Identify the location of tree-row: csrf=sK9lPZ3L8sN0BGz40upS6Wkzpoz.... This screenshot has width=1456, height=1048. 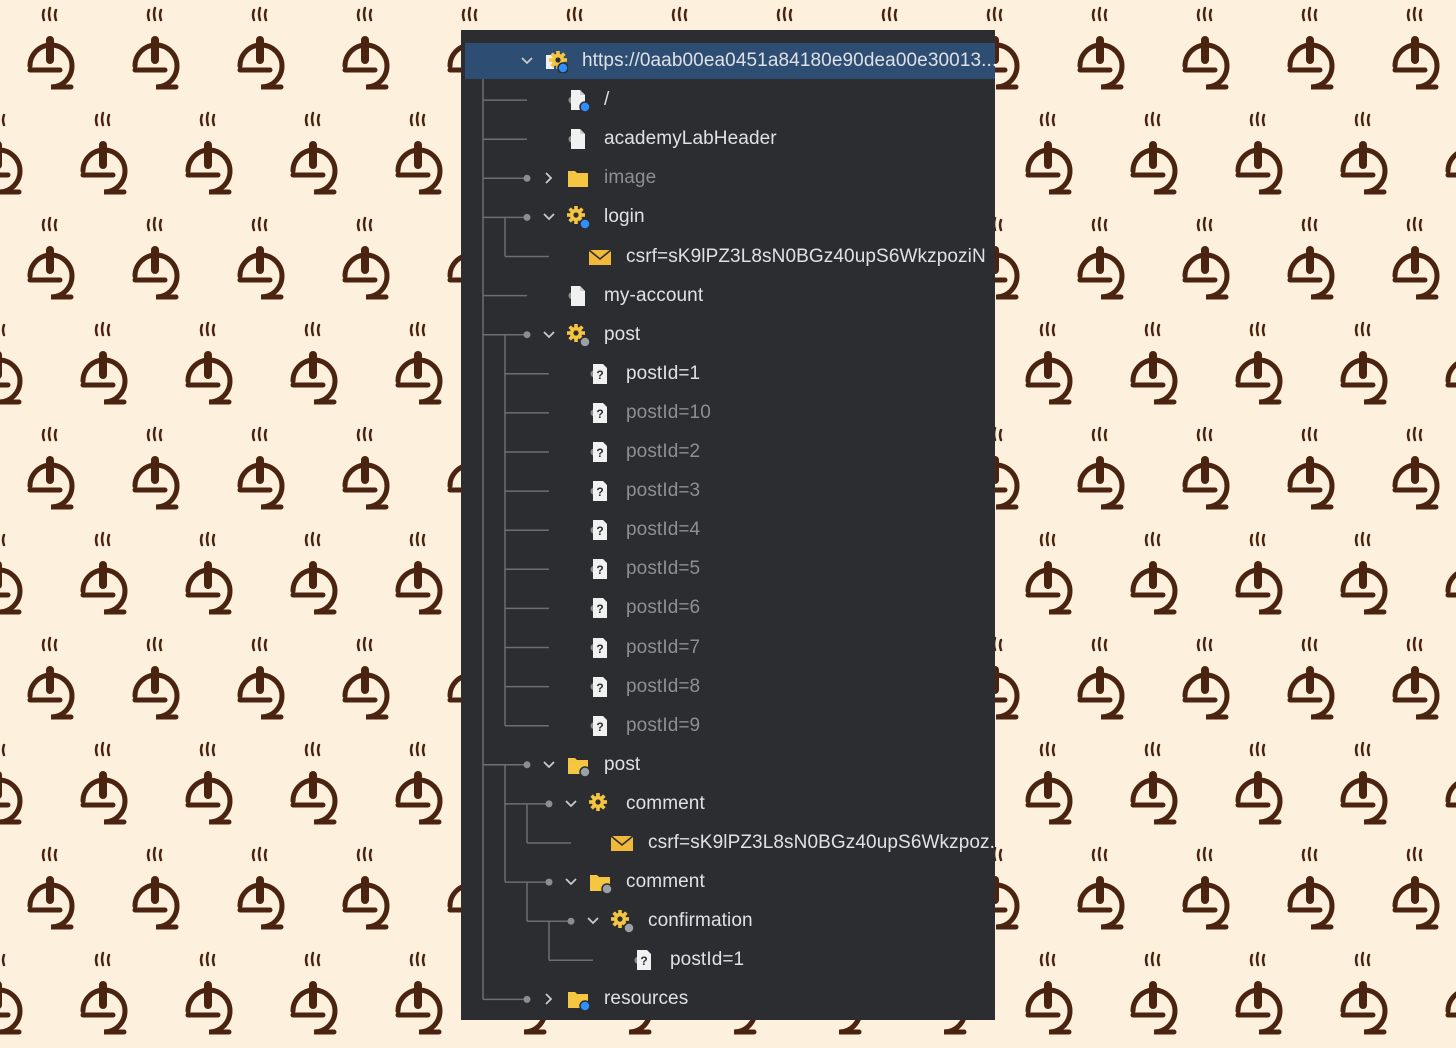
(728, 843).